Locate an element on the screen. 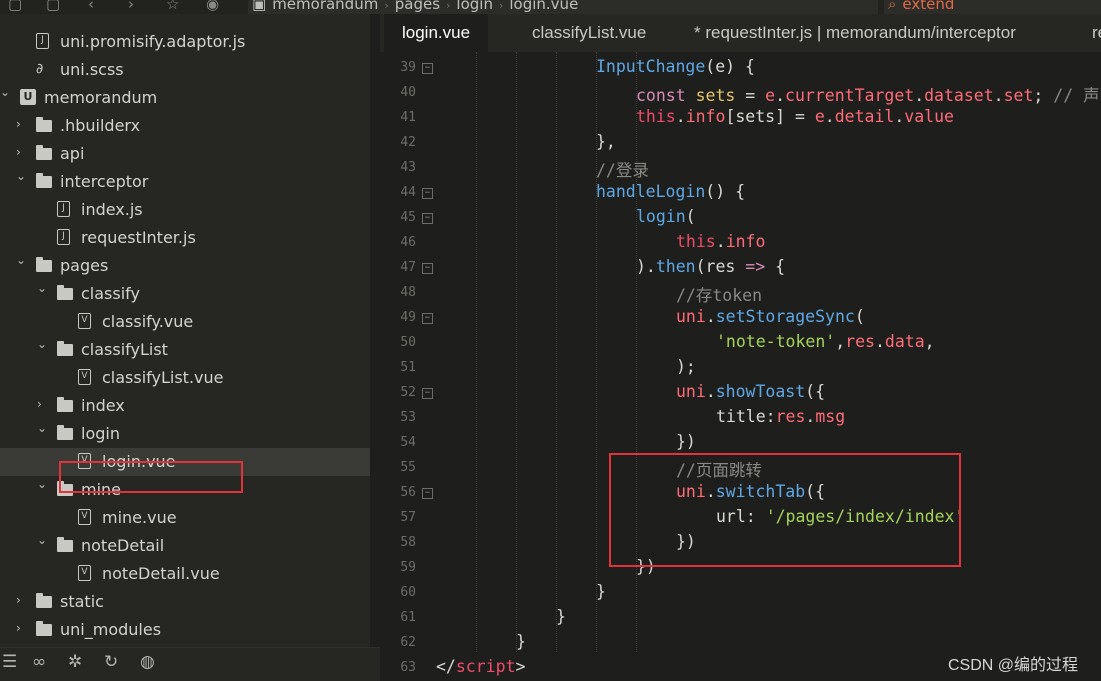 The height and width of the screenshot is (681, 1101). tree-folder-item: ⌄ login is located at coordinates (185, 434).